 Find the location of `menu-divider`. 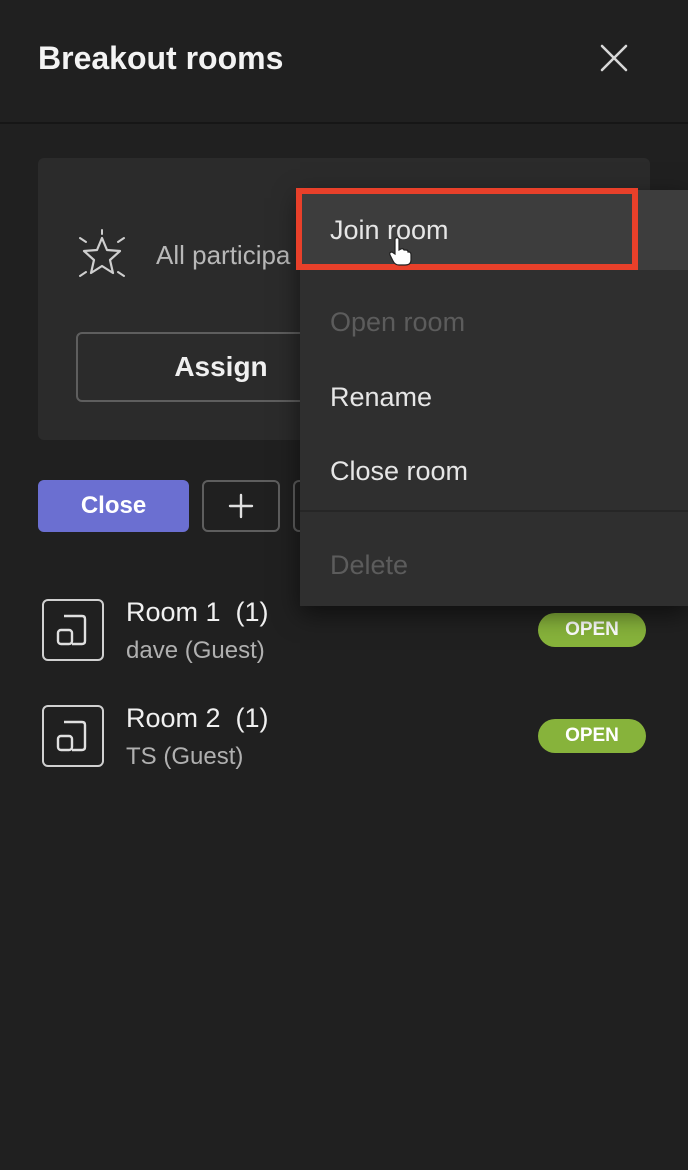

menu-divider is located at coordinates (494, 511).